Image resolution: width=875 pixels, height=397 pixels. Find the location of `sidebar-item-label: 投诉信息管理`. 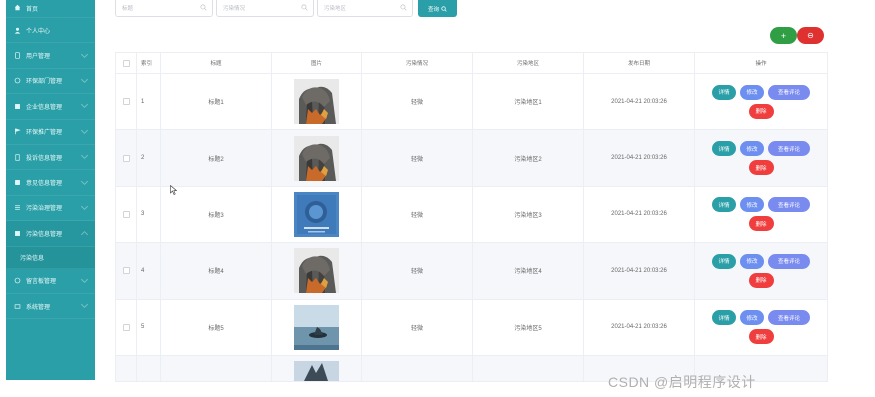

sidebar-item-label: 投诉信息管理 is located at coordinates (44, 158).